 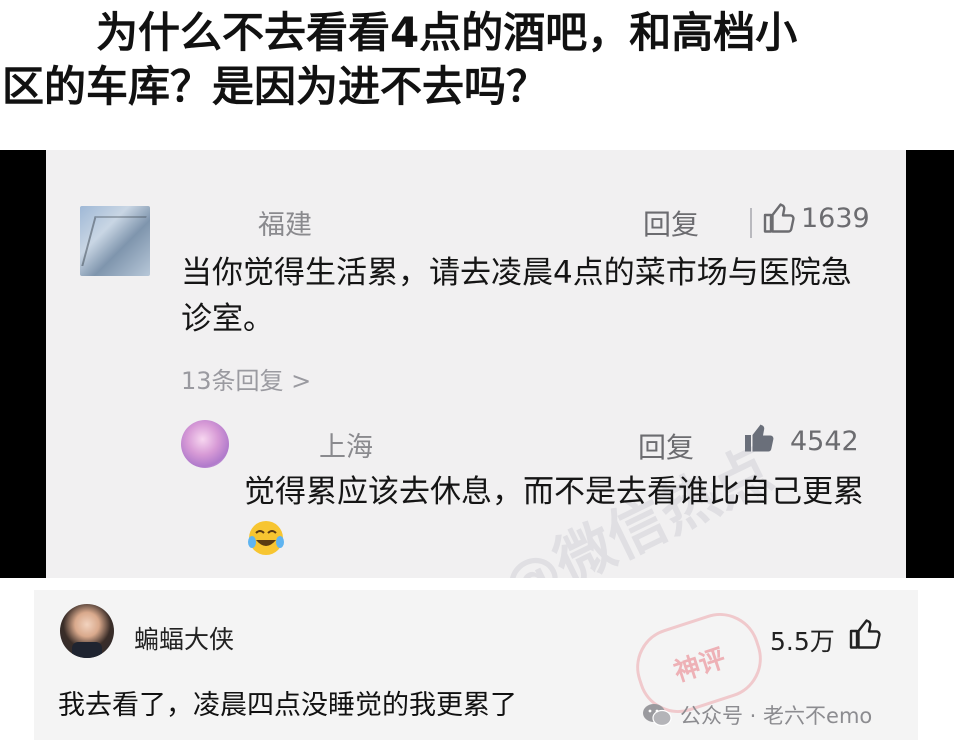 What do you see at coordinates (346, 447) in the screenshot?
I see `comment-location: 上海` at bounding box center [346, 447].